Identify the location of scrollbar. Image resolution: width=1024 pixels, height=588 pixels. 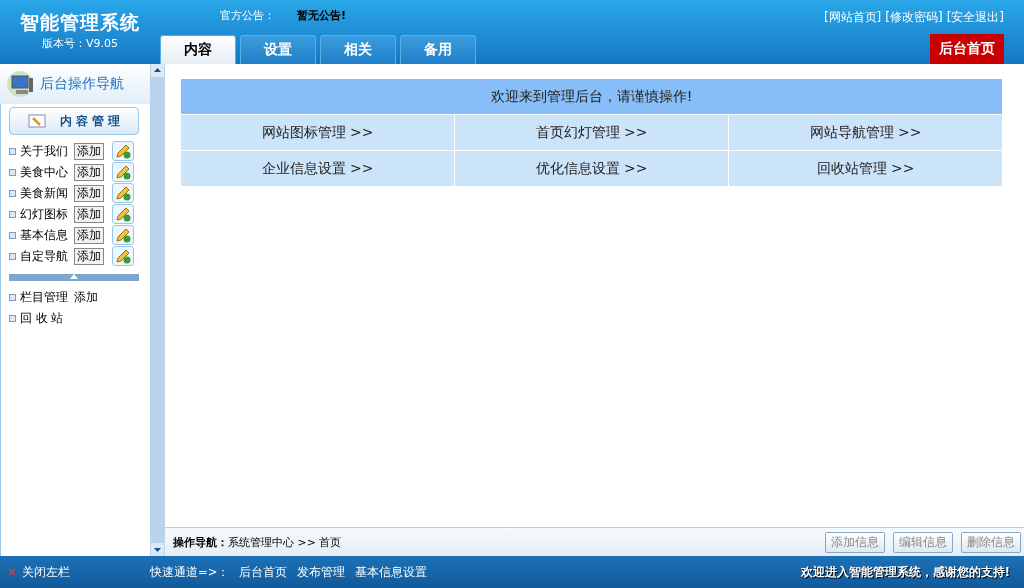
(157, 310).